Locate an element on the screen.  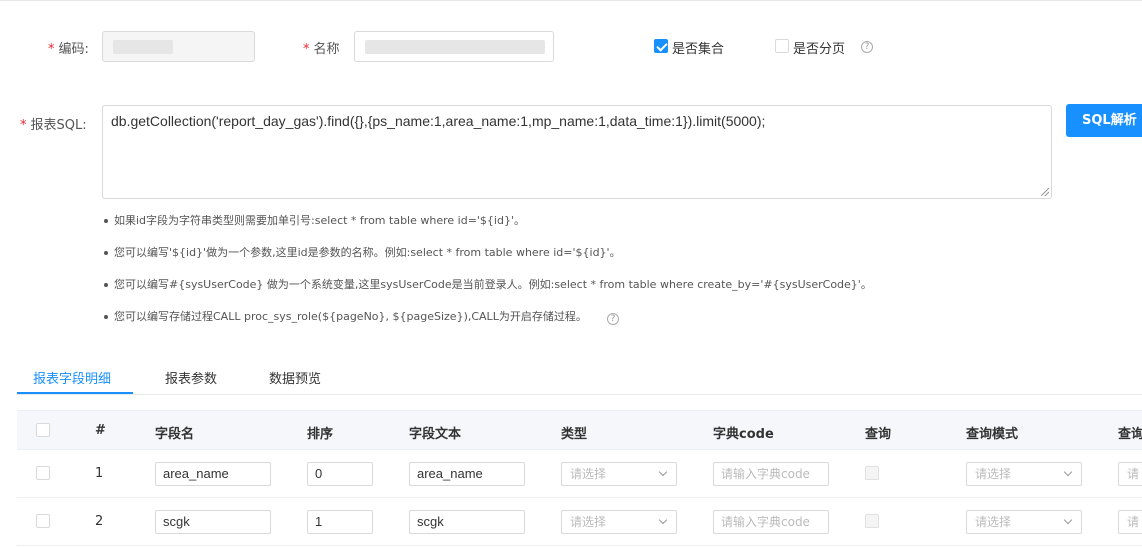
is-paging-checkbox is located at coordinates (782, 46).